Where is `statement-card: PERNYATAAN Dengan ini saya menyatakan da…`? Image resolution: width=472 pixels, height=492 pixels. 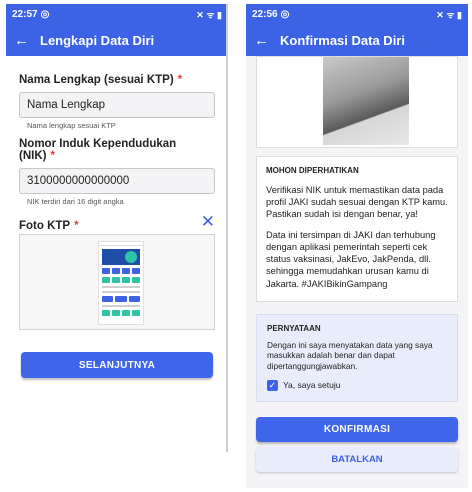 statement-card: PERNYATAAN Dengan ini saya menyatakan da… is located at coordinates (357, 357).